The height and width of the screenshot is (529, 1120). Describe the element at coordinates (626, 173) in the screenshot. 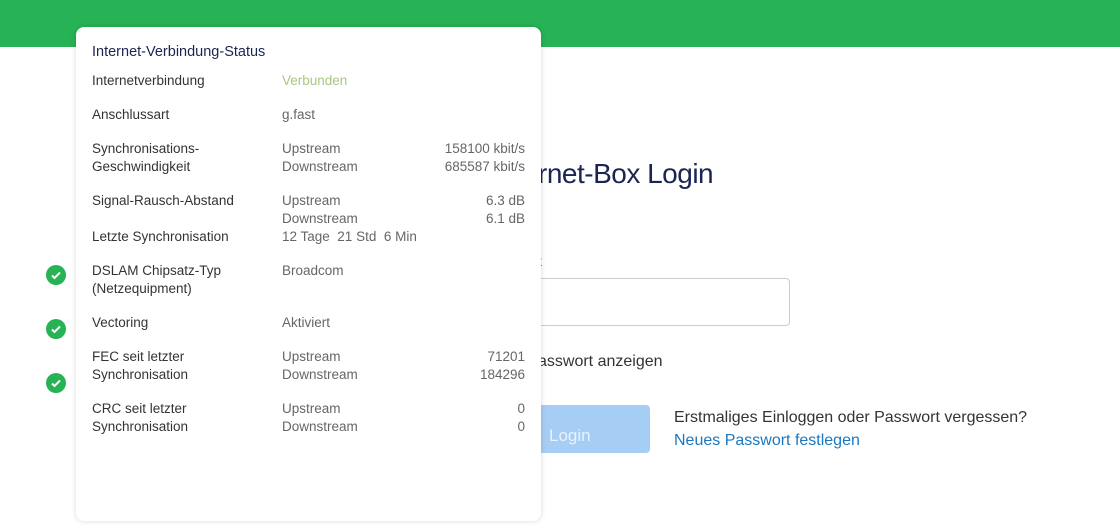

I see `page-title: rnet-Box Login` at that location.